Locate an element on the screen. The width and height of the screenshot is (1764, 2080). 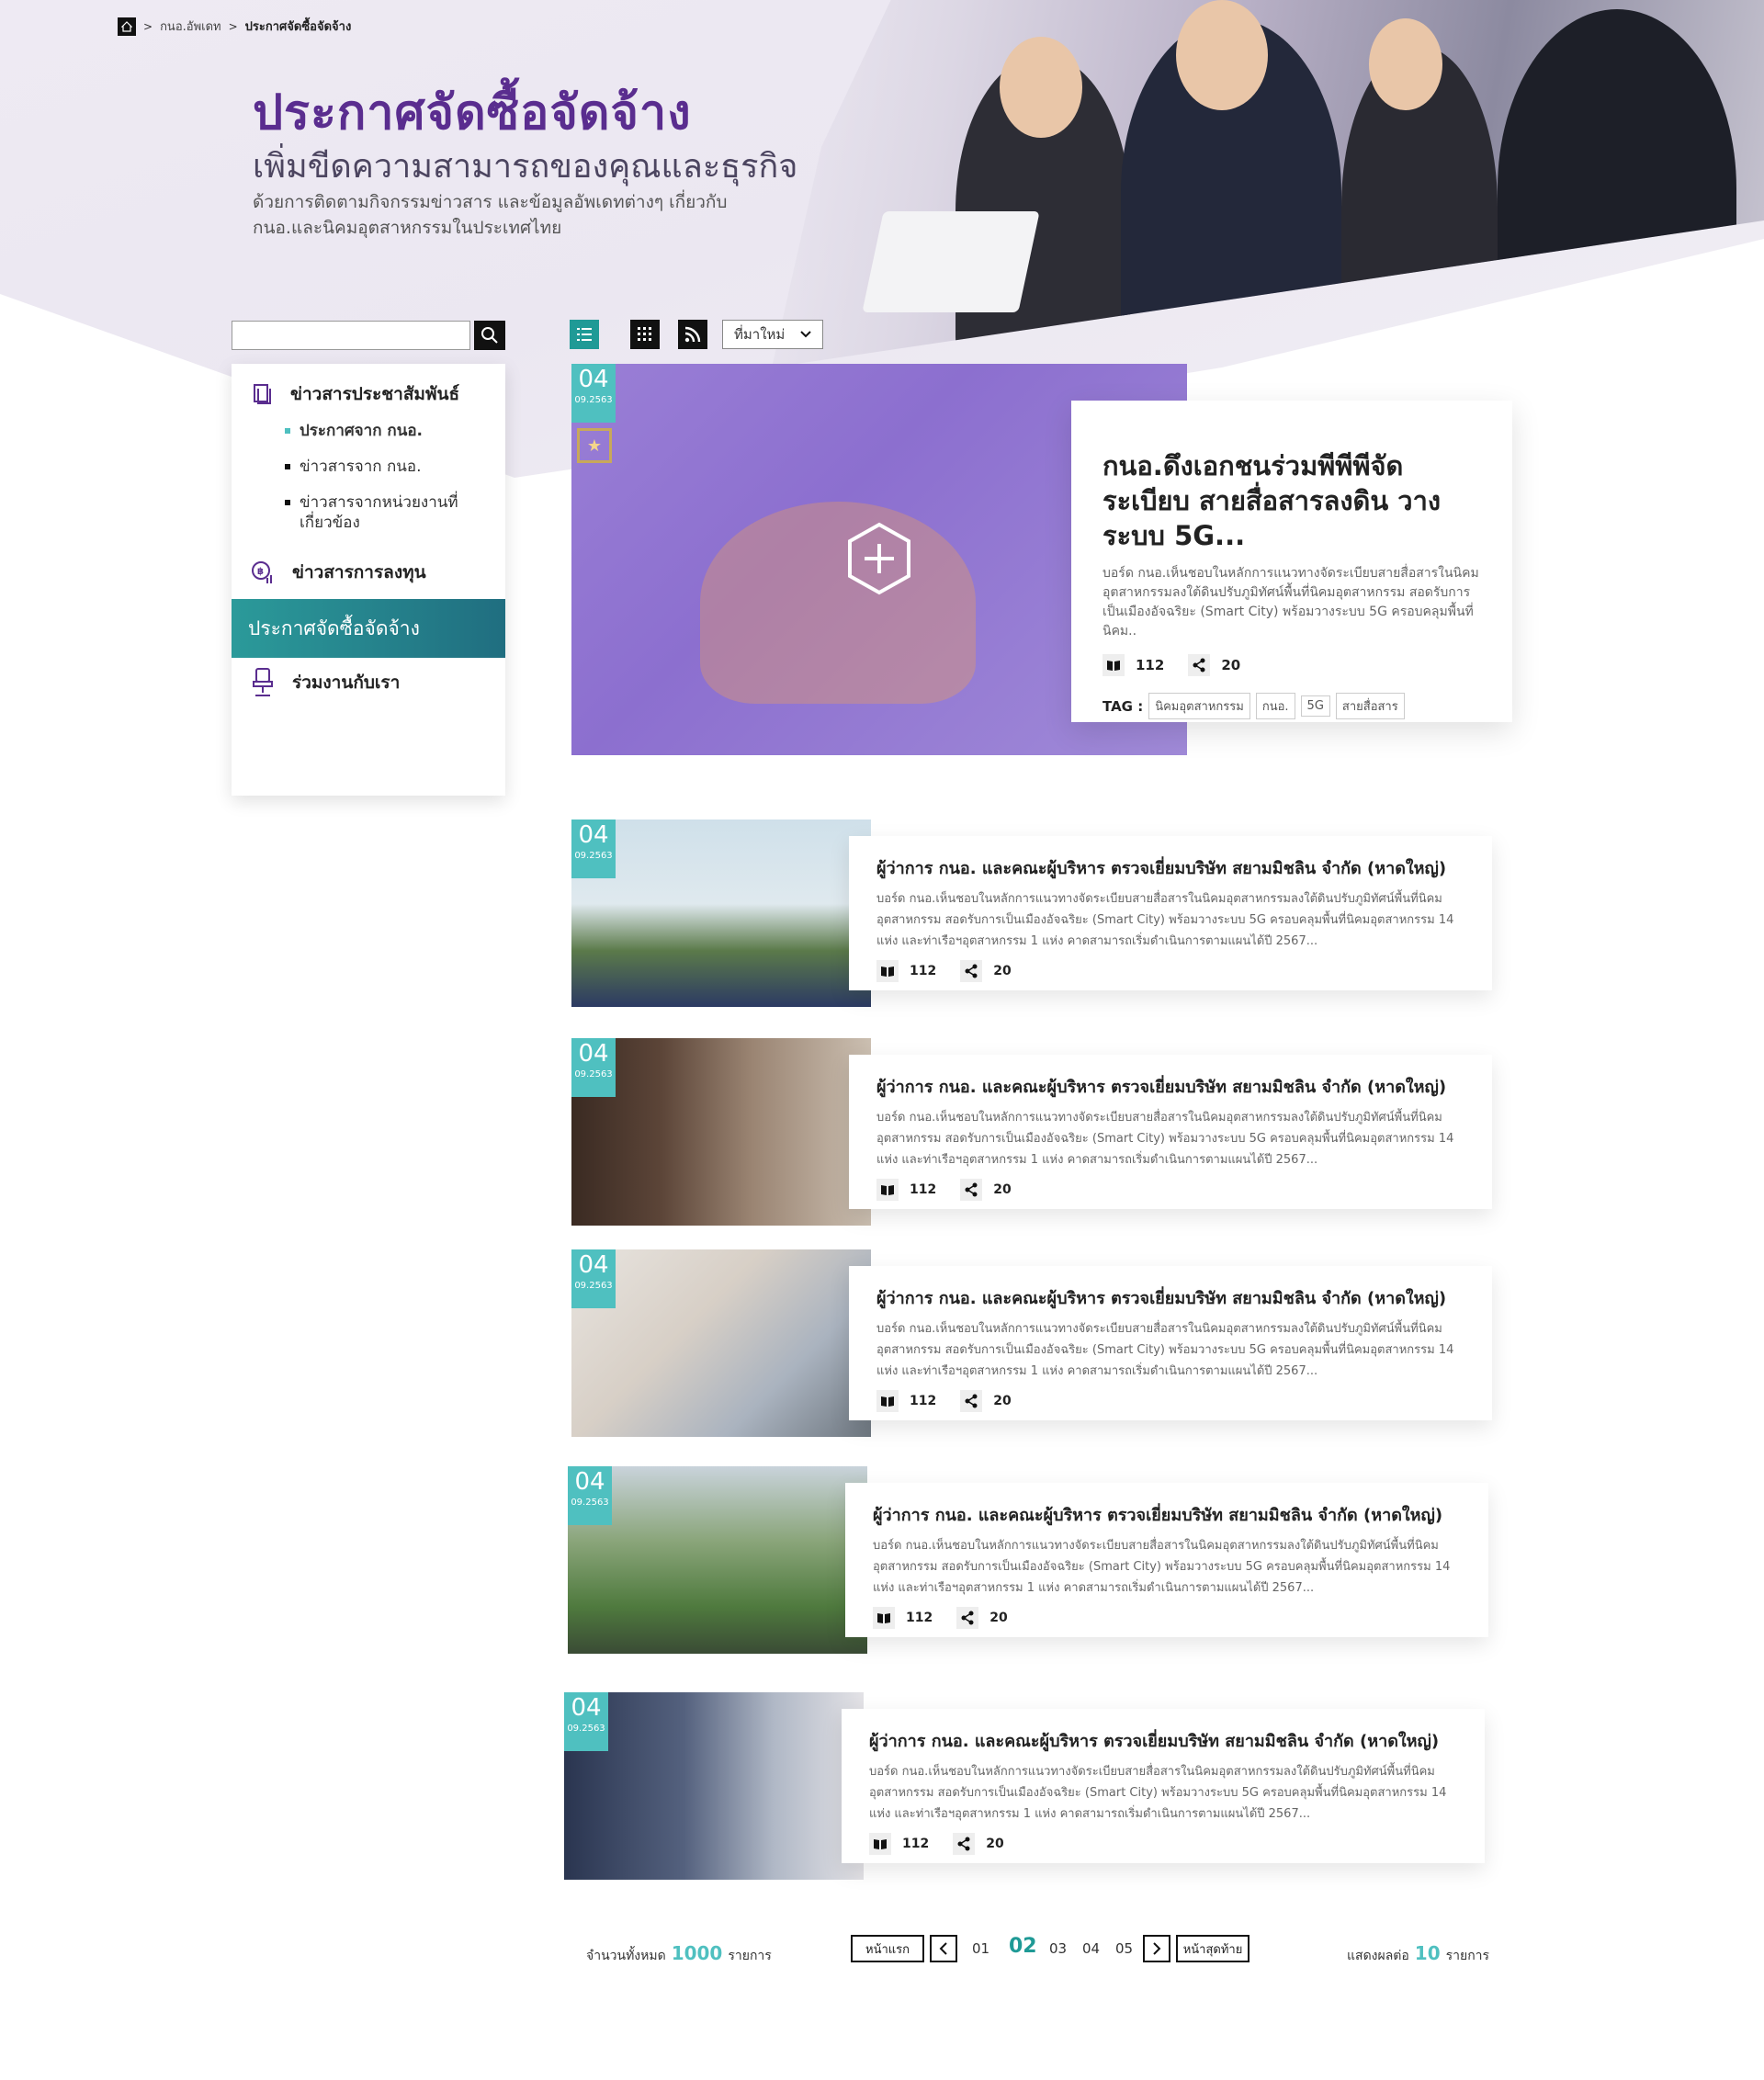
sidebar-subitem-announcement: ประกาศจาก กนอ. is located at coordinates (386, 431).